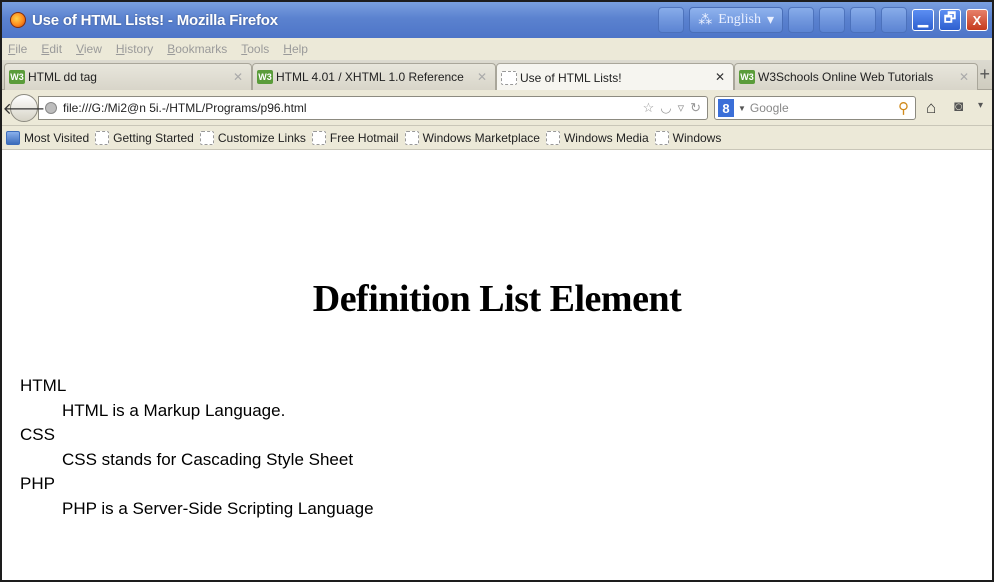  I want to click on tab-html-dd-tag: W3 HTML dd tag ✕, so click(128, 76).